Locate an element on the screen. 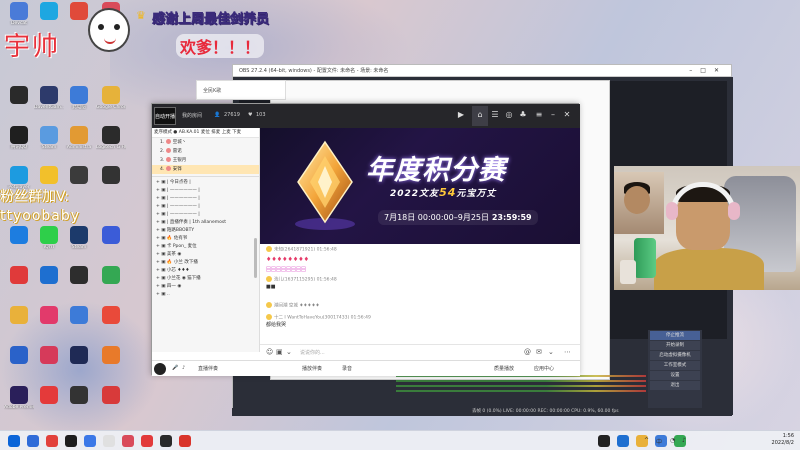 Image resolution: width=800 pixels, height=450 pixels. mic-queue-item: 2. 雷诺 is located at coordinates (205, 151).